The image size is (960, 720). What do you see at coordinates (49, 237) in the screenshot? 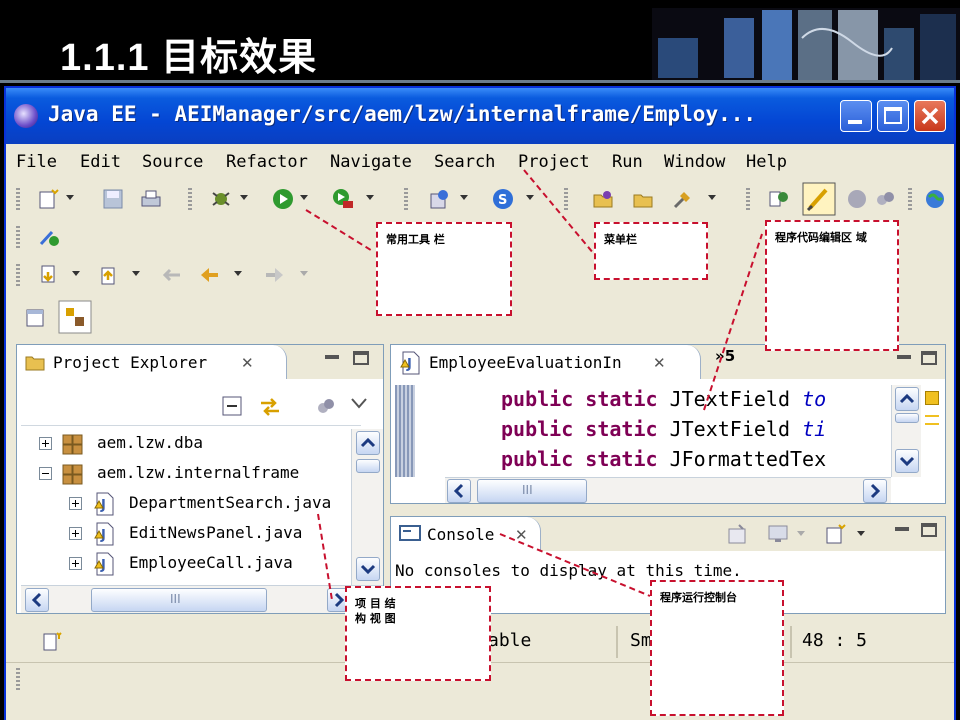
I see `run-ant-icon` at bounding box center [49, 237].